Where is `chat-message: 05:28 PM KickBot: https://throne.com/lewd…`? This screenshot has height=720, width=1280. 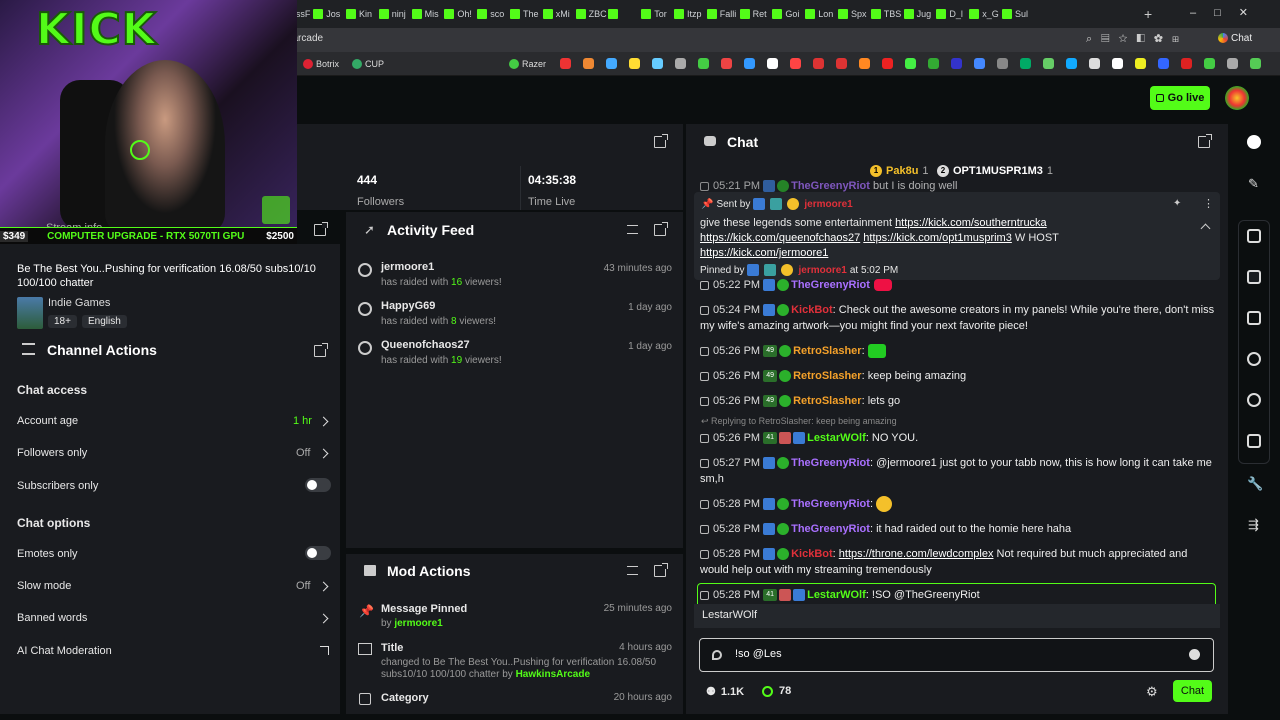 chat-message: 05:28 PM KickBot: https://throne.com/lewd… is located at coordinates (957, 562).